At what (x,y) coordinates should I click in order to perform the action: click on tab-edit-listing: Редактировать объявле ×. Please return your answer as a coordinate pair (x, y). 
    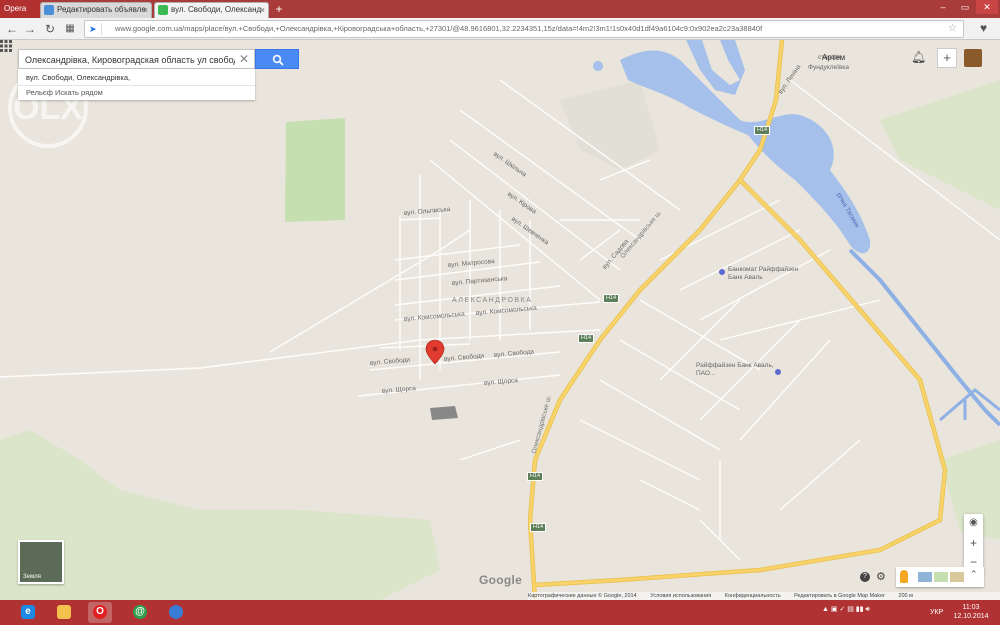
    Looking at the image, I should click on (96, 10).